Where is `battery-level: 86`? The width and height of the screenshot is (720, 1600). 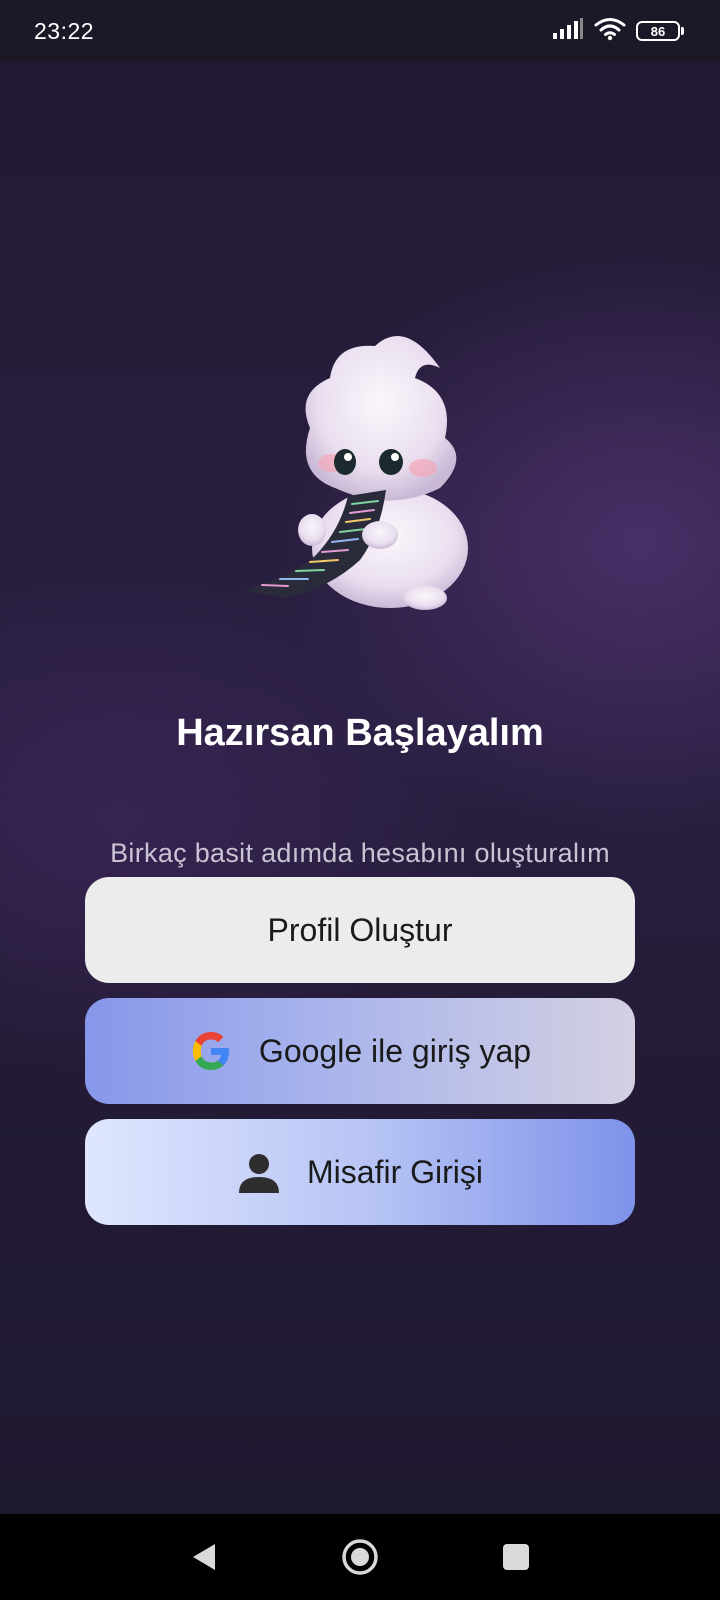 battery-level: 86 is located at coordinates (658, 31).